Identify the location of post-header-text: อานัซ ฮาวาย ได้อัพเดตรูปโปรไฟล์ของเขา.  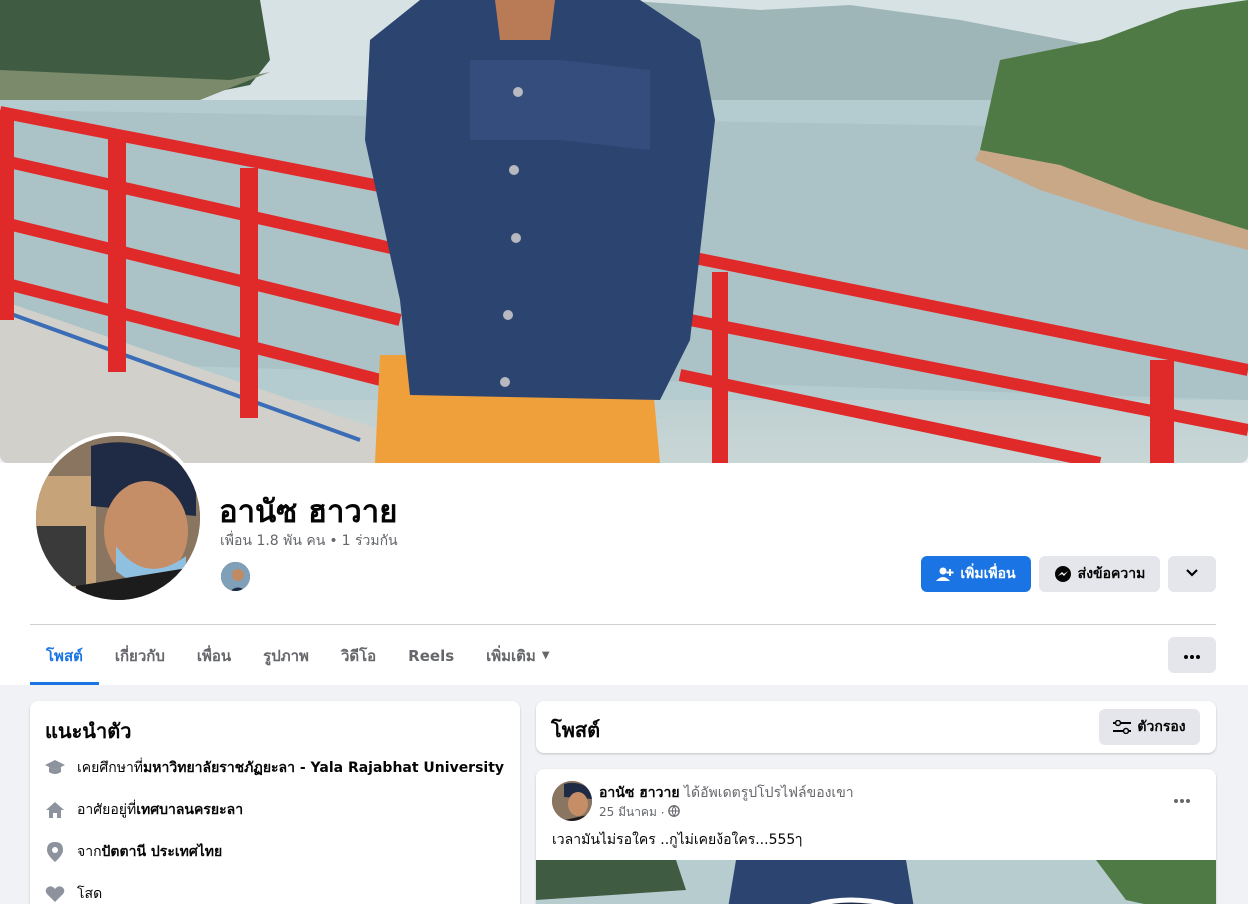
(726, 793).